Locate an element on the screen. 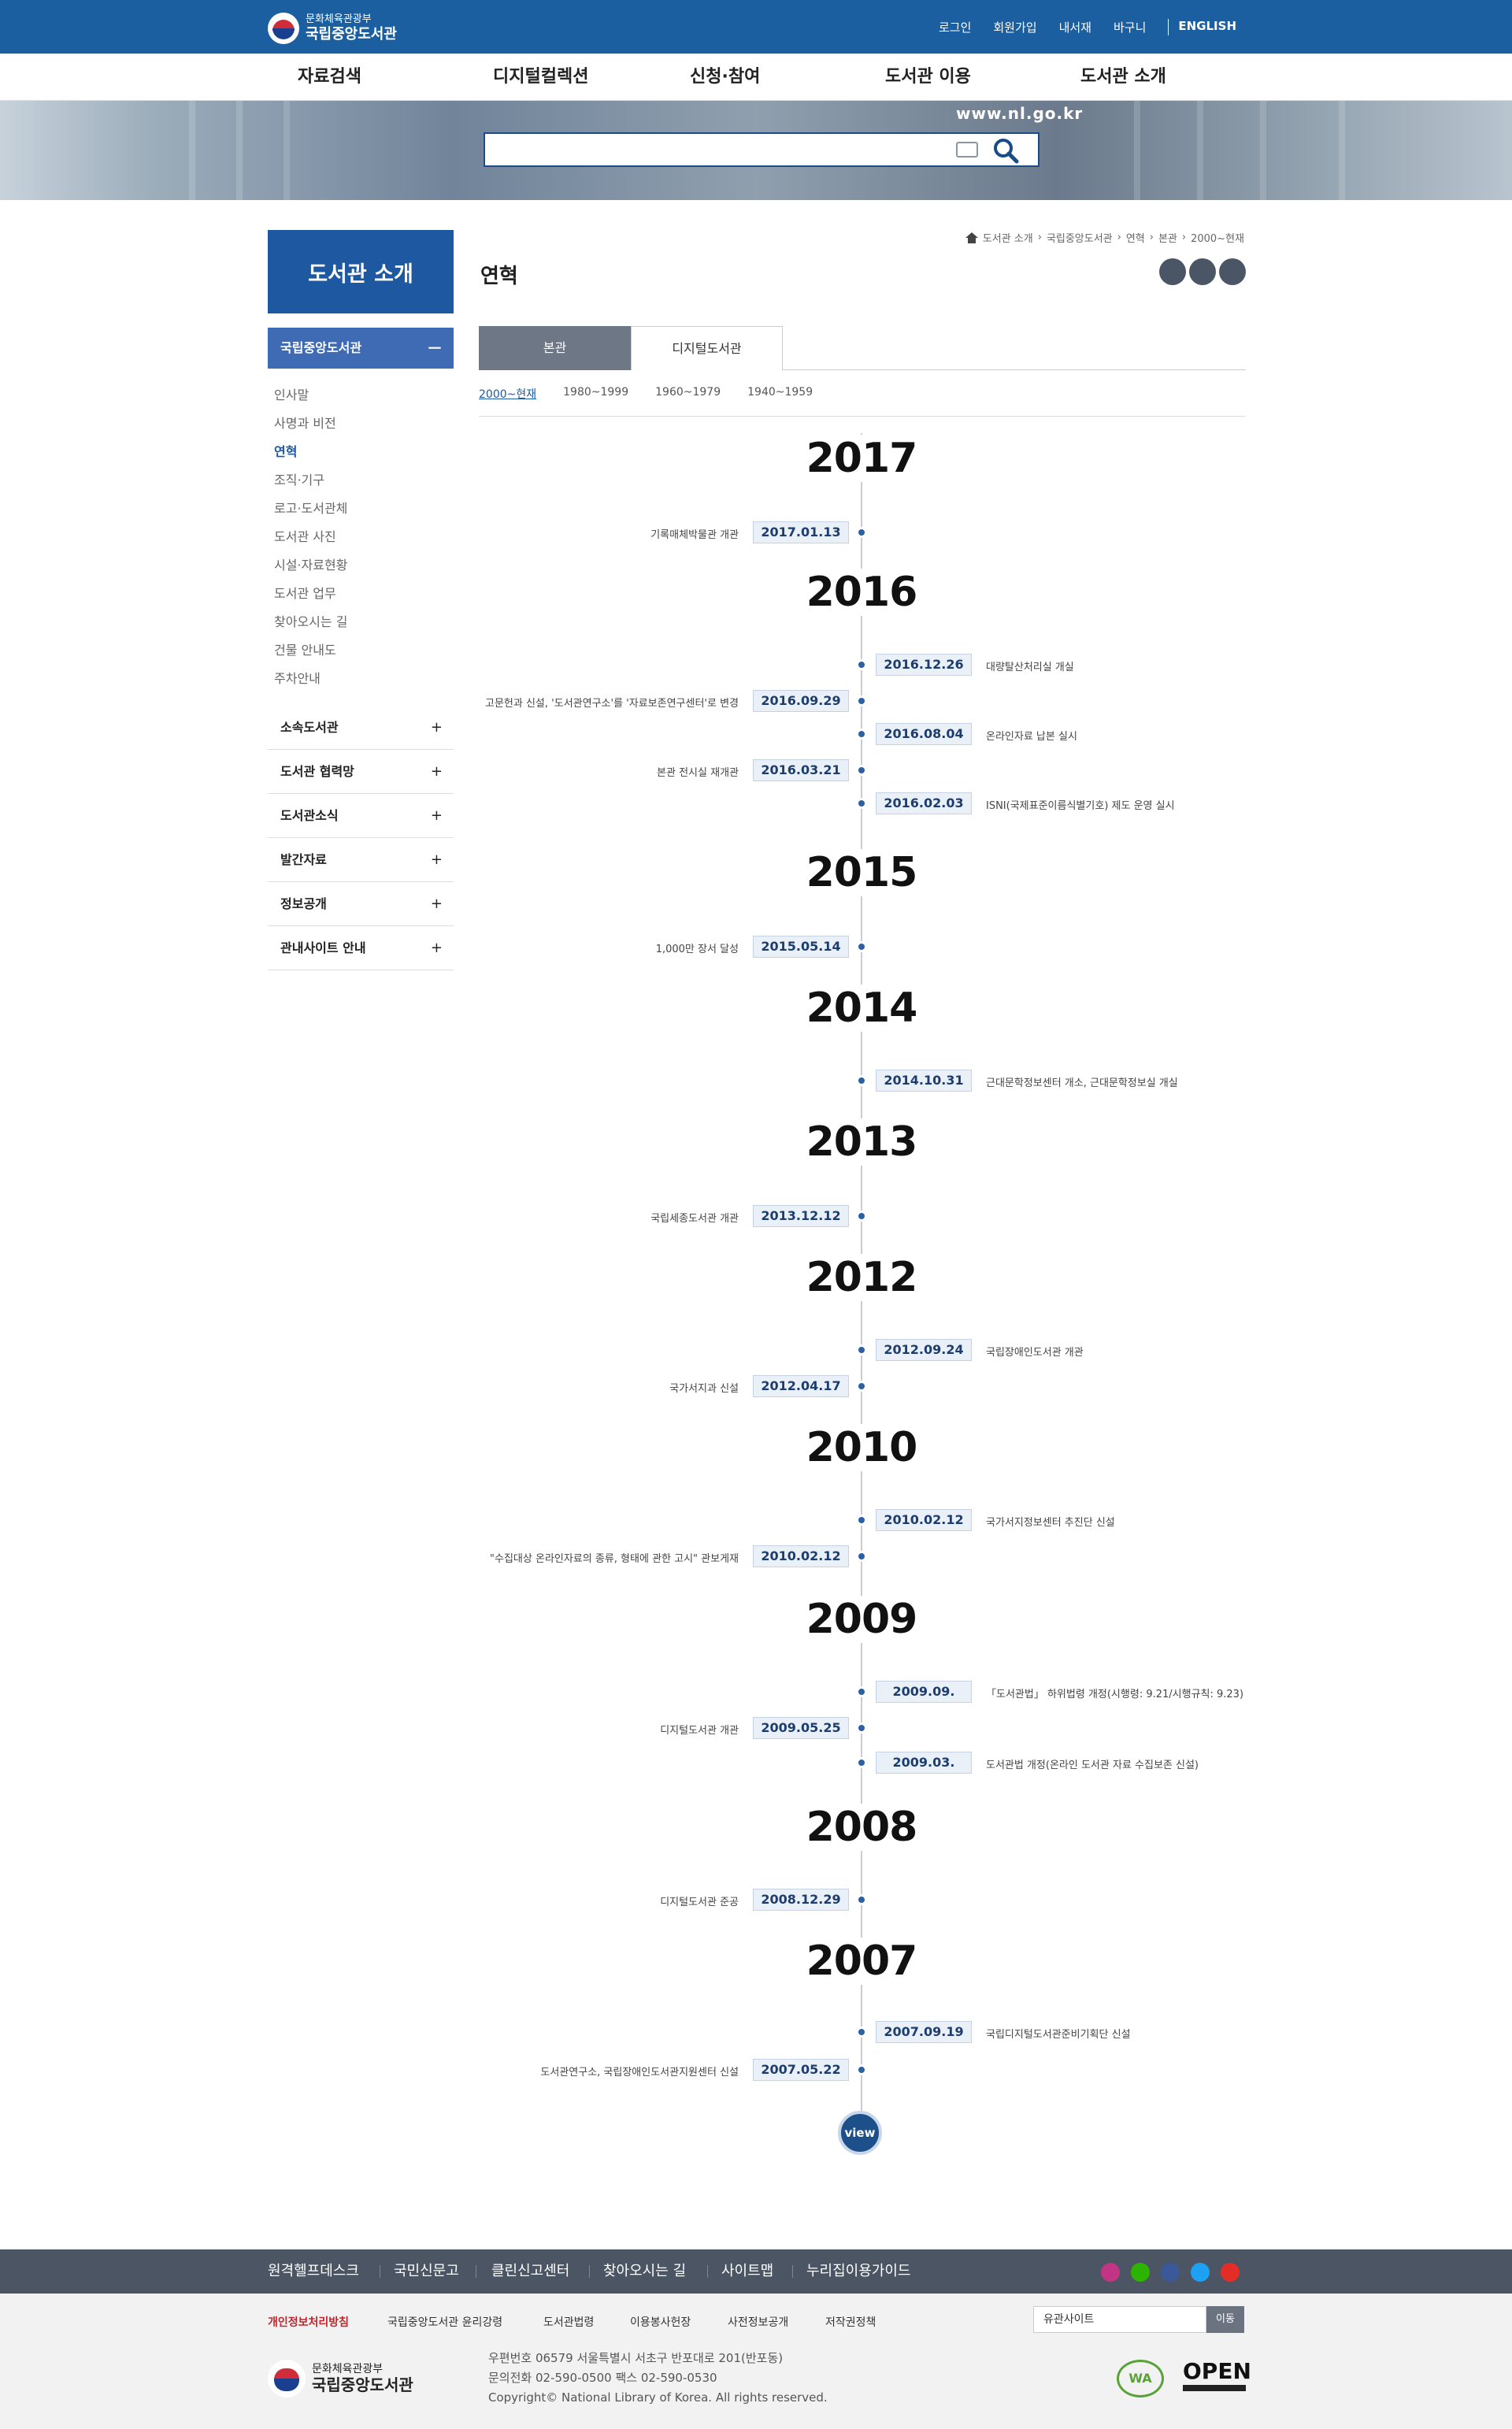 The width and height of the screenshot is (1512, 2429). timeline-year: 2013 is located at coordinates (861, 1142).